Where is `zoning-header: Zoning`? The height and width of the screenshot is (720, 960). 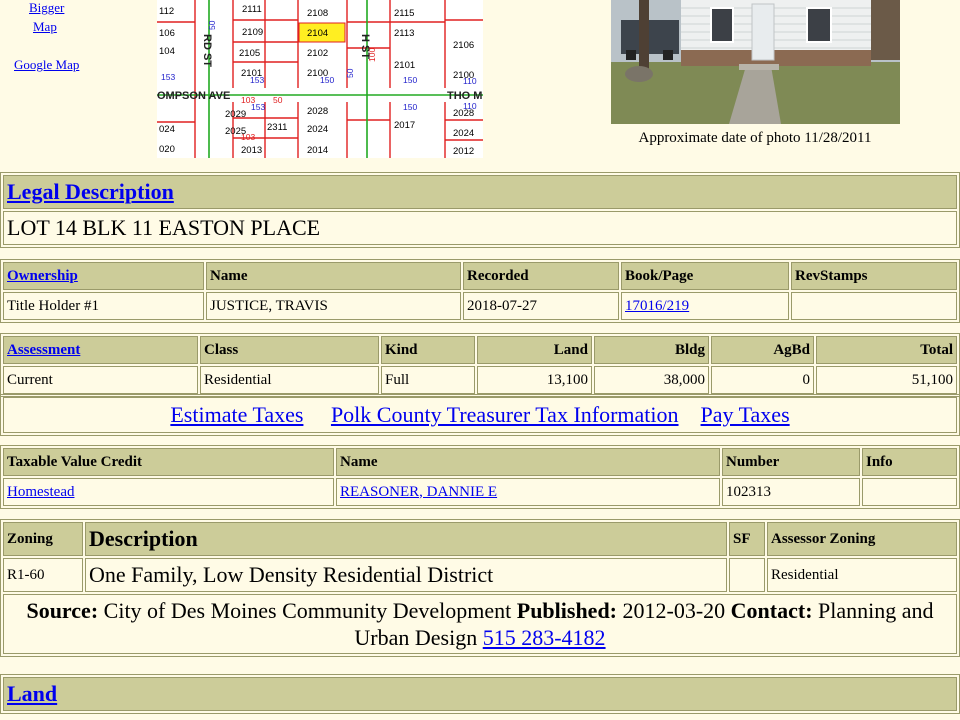
zoning-header: Zoning is located at coordinates (43, 539).